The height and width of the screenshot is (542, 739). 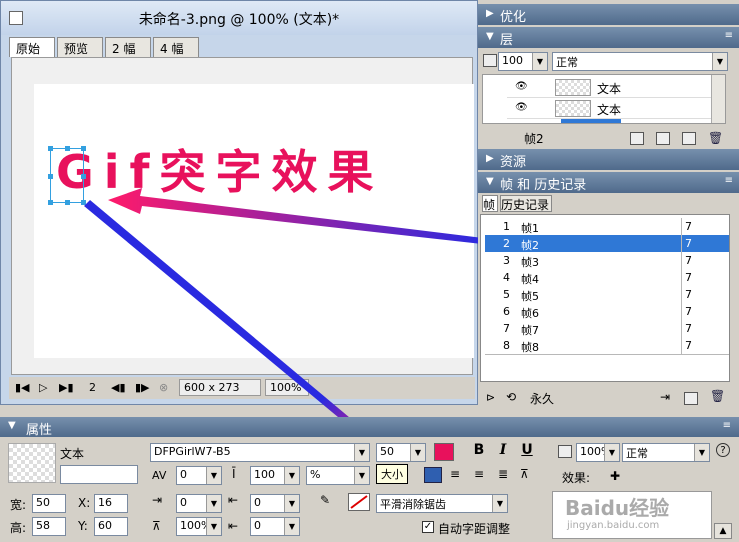 What do you see at coordinates (72, 454) in the screenshot?
I see `object-type: 文本` at bounding box center [72, 454].